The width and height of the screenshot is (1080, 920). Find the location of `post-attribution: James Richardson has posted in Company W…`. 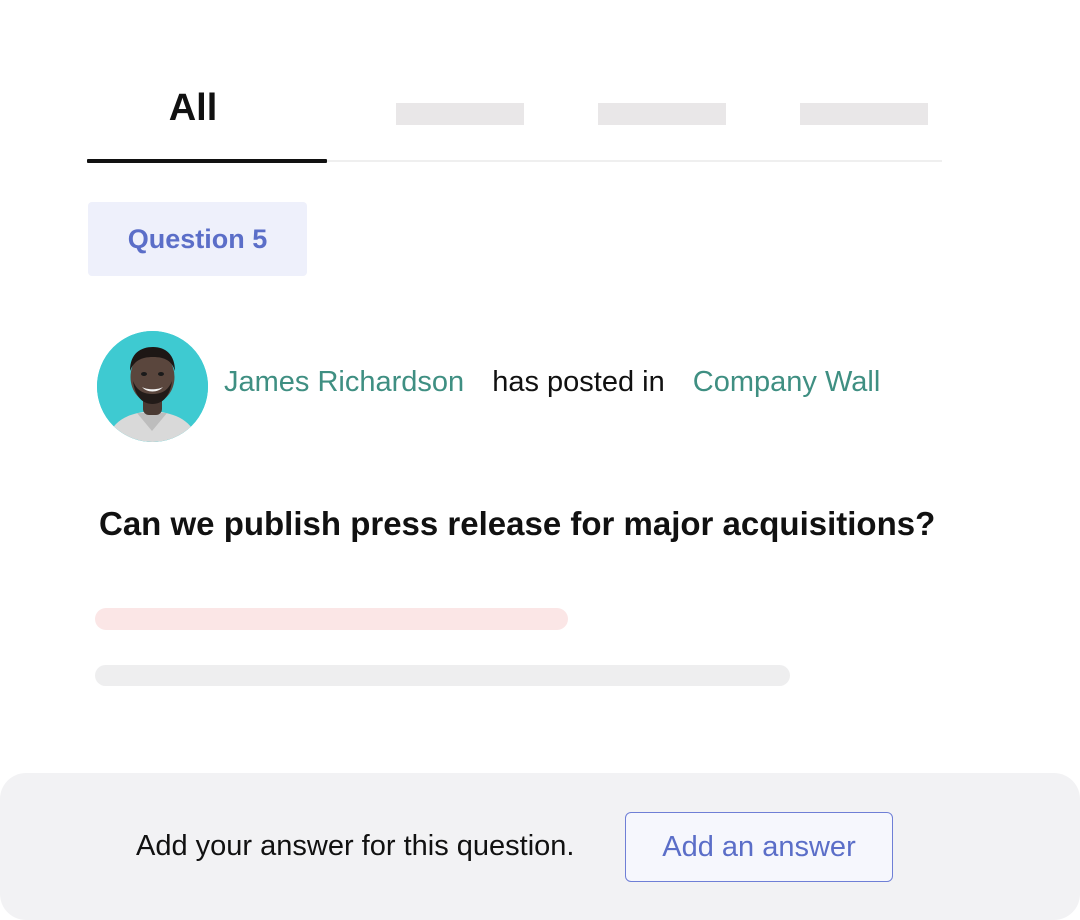

post-attribution: James Richardson has posted in Company W… is located at coordinates (552, 382).